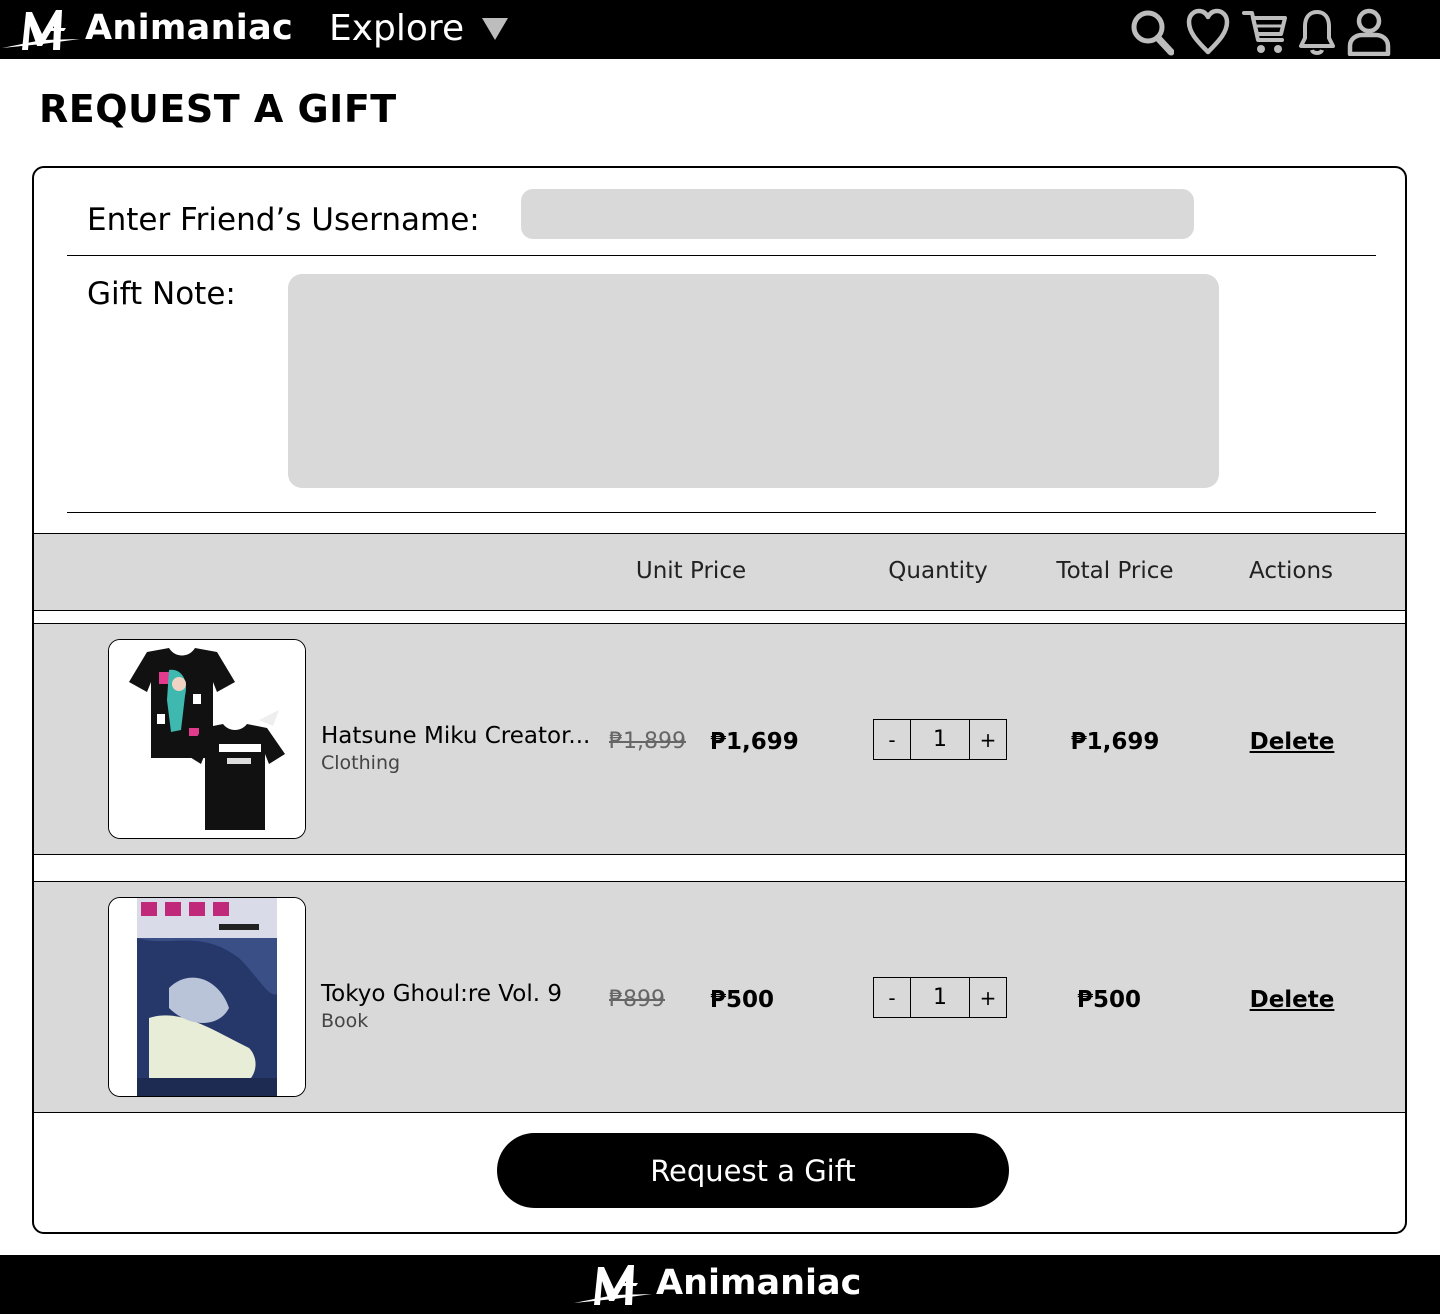  I want to click on gift-note-label: Gift Note:, so click(161, 294).